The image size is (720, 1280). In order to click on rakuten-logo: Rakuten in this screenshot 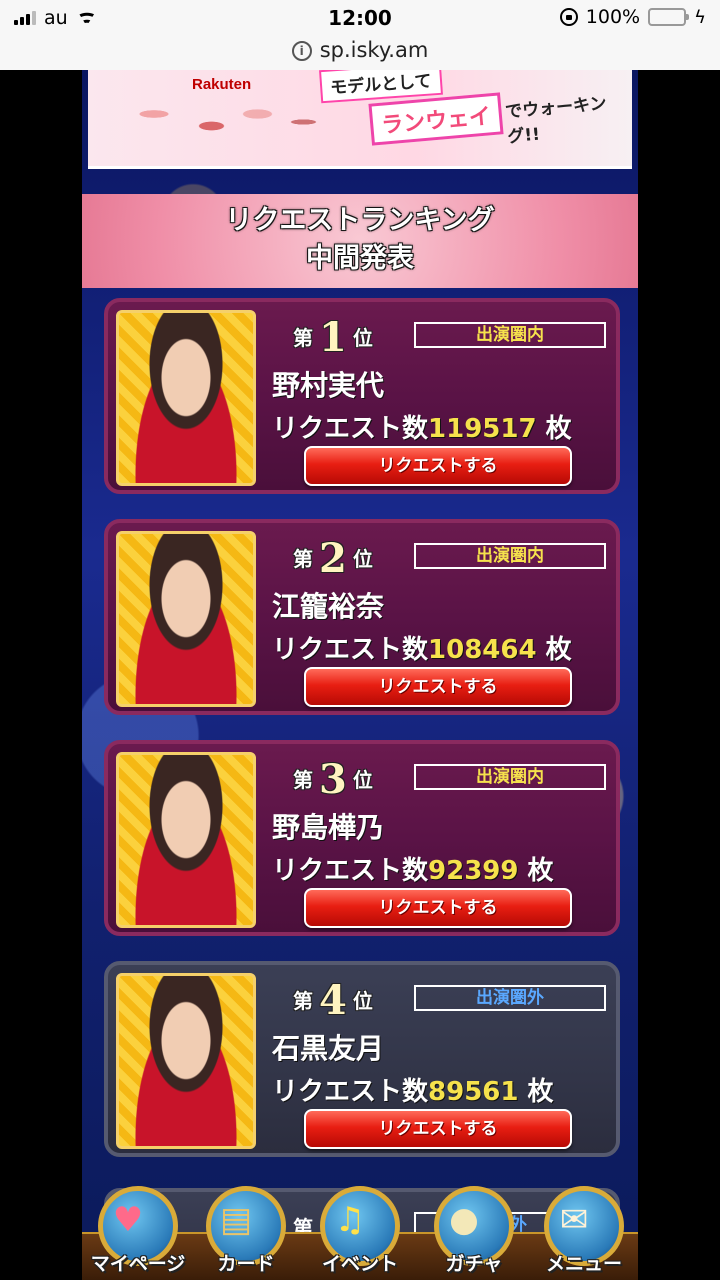, I will do `click(222, 84)`.